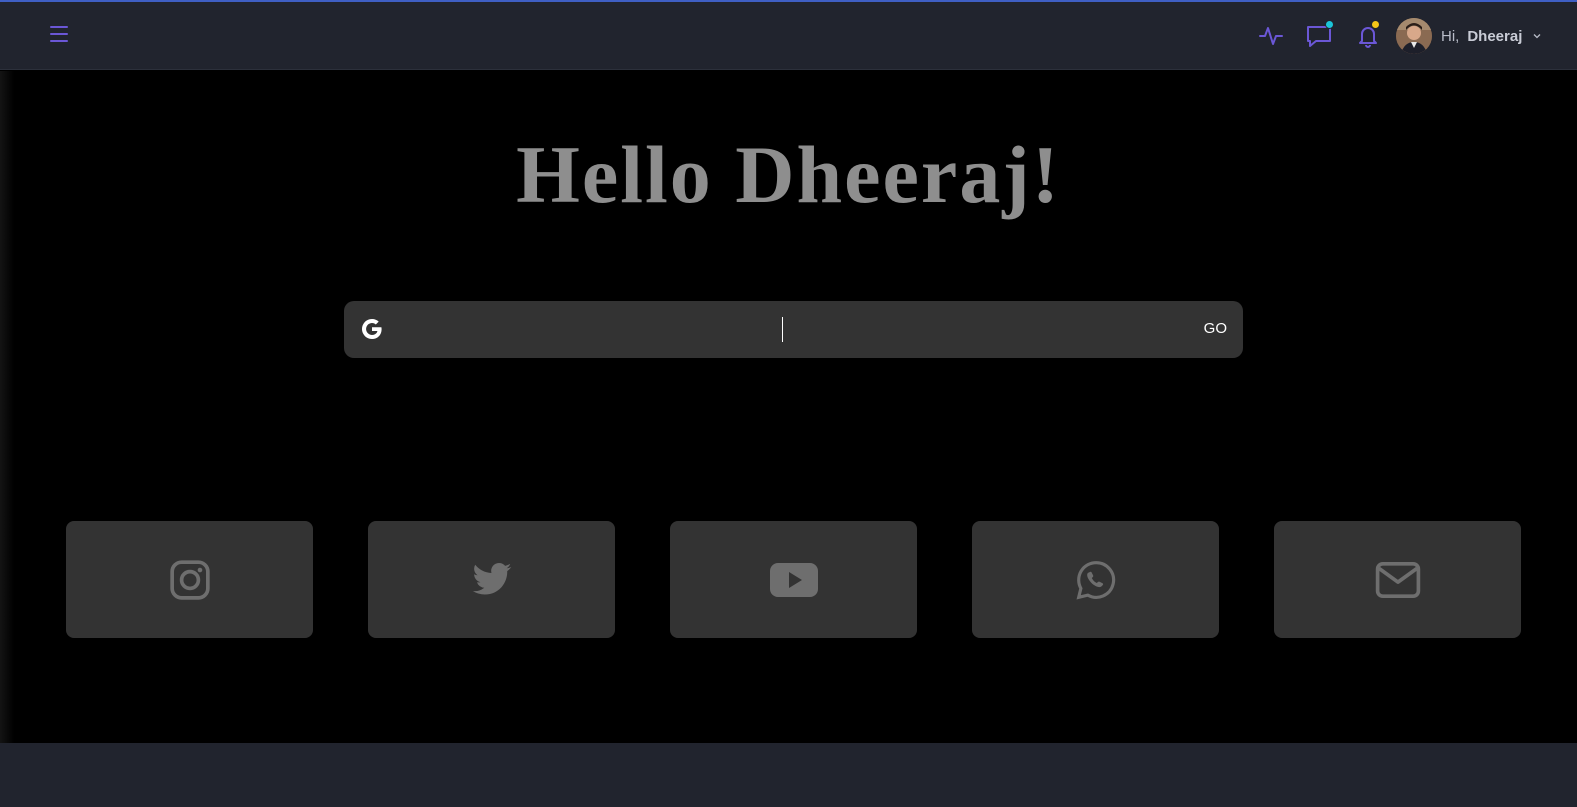  I want to click on youtube-shortcut-tile, so click(793, 579).